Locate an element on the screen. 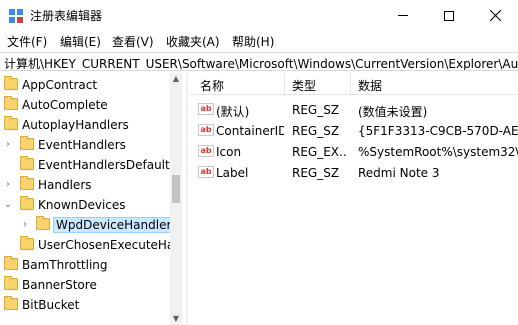  tree-item-label: Handlers is located at coordinates (65, 185).